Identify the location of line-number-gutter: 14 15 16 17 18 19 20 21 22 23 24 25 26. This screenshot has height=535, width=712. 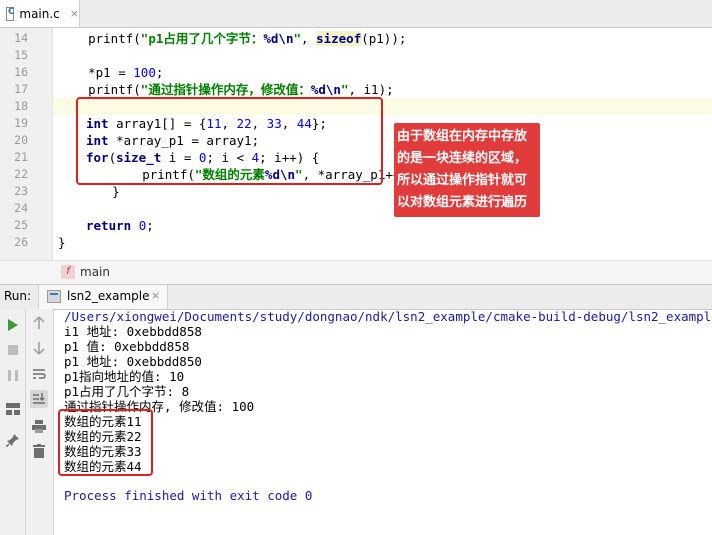
(26, 144).